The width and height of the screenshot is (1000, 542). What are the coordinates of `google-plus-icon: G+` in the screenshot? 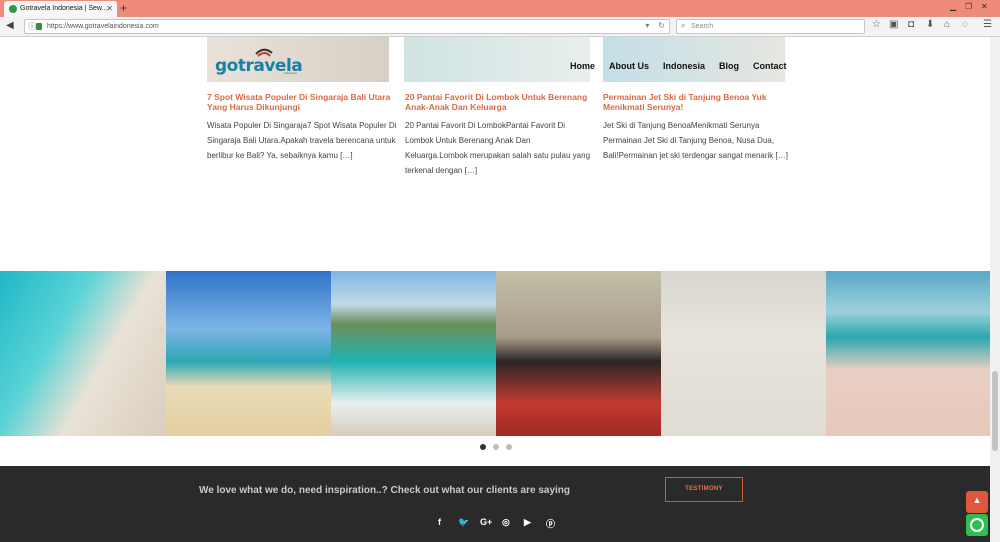 It's located at (486, 522).